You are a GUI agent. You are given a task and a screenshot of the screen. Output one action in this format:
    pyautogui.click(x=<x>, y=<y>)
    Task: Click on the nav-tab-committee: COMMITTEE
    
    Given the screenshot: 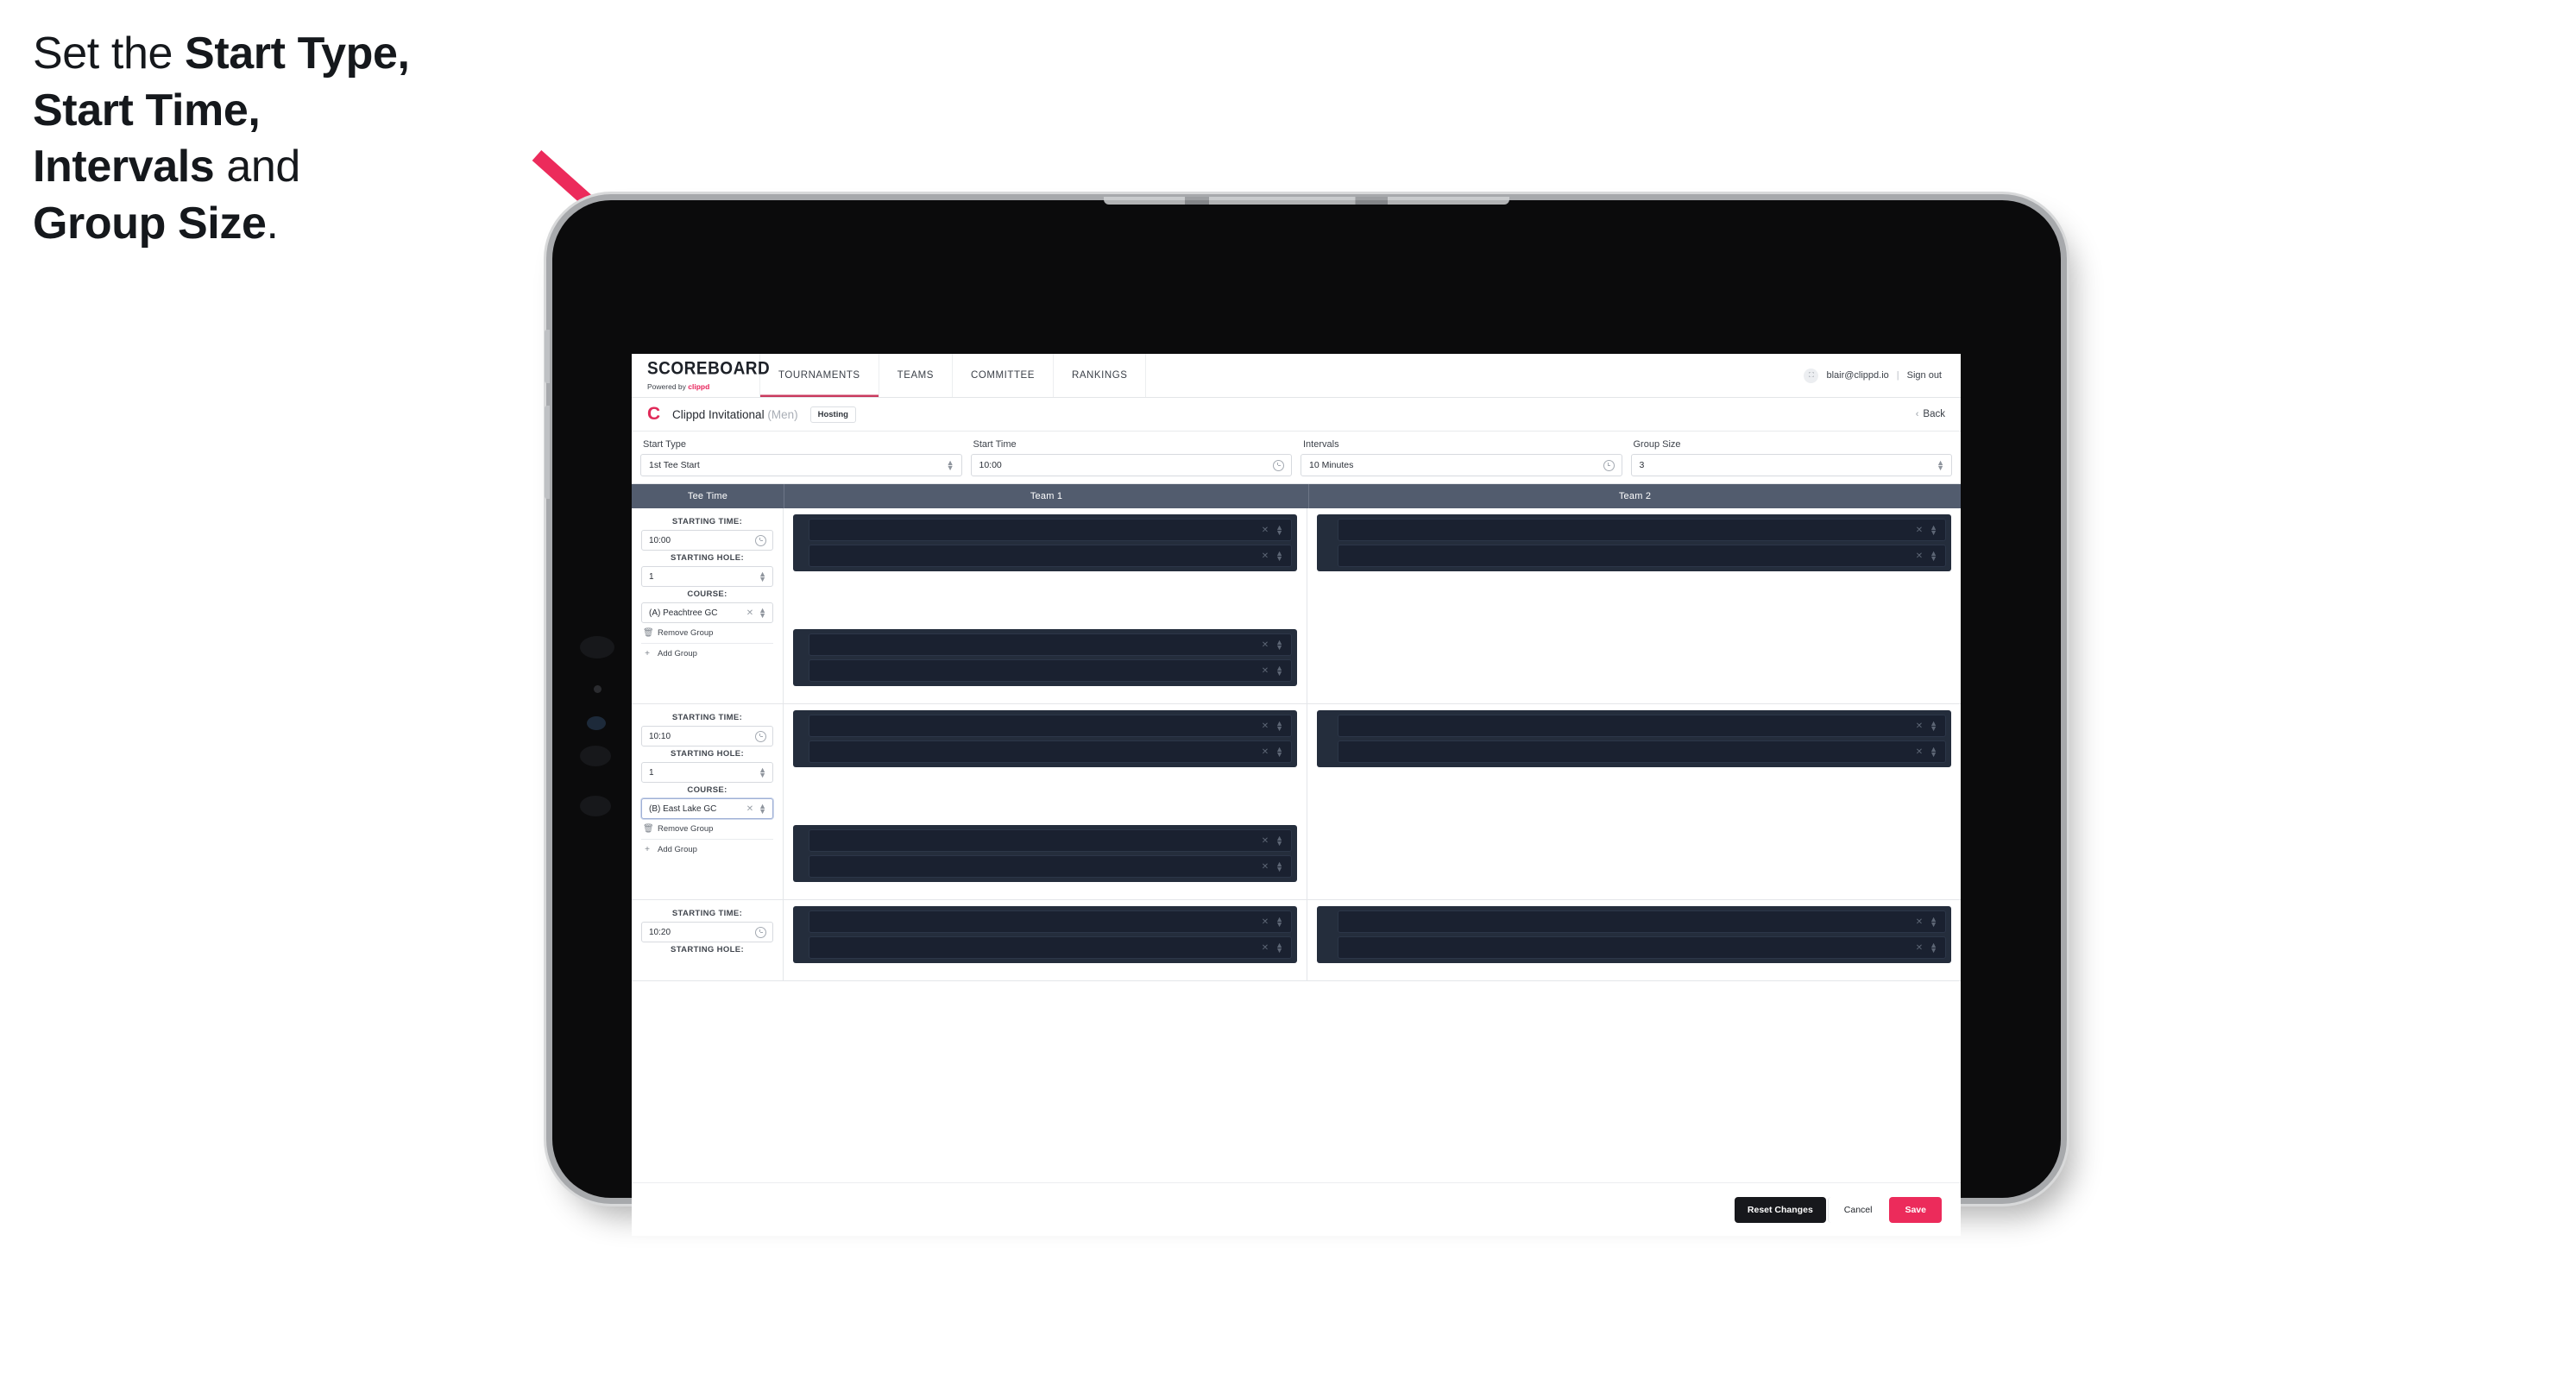 What is the action you would take?
    pyautogui.click(x=1004, y=376)
    